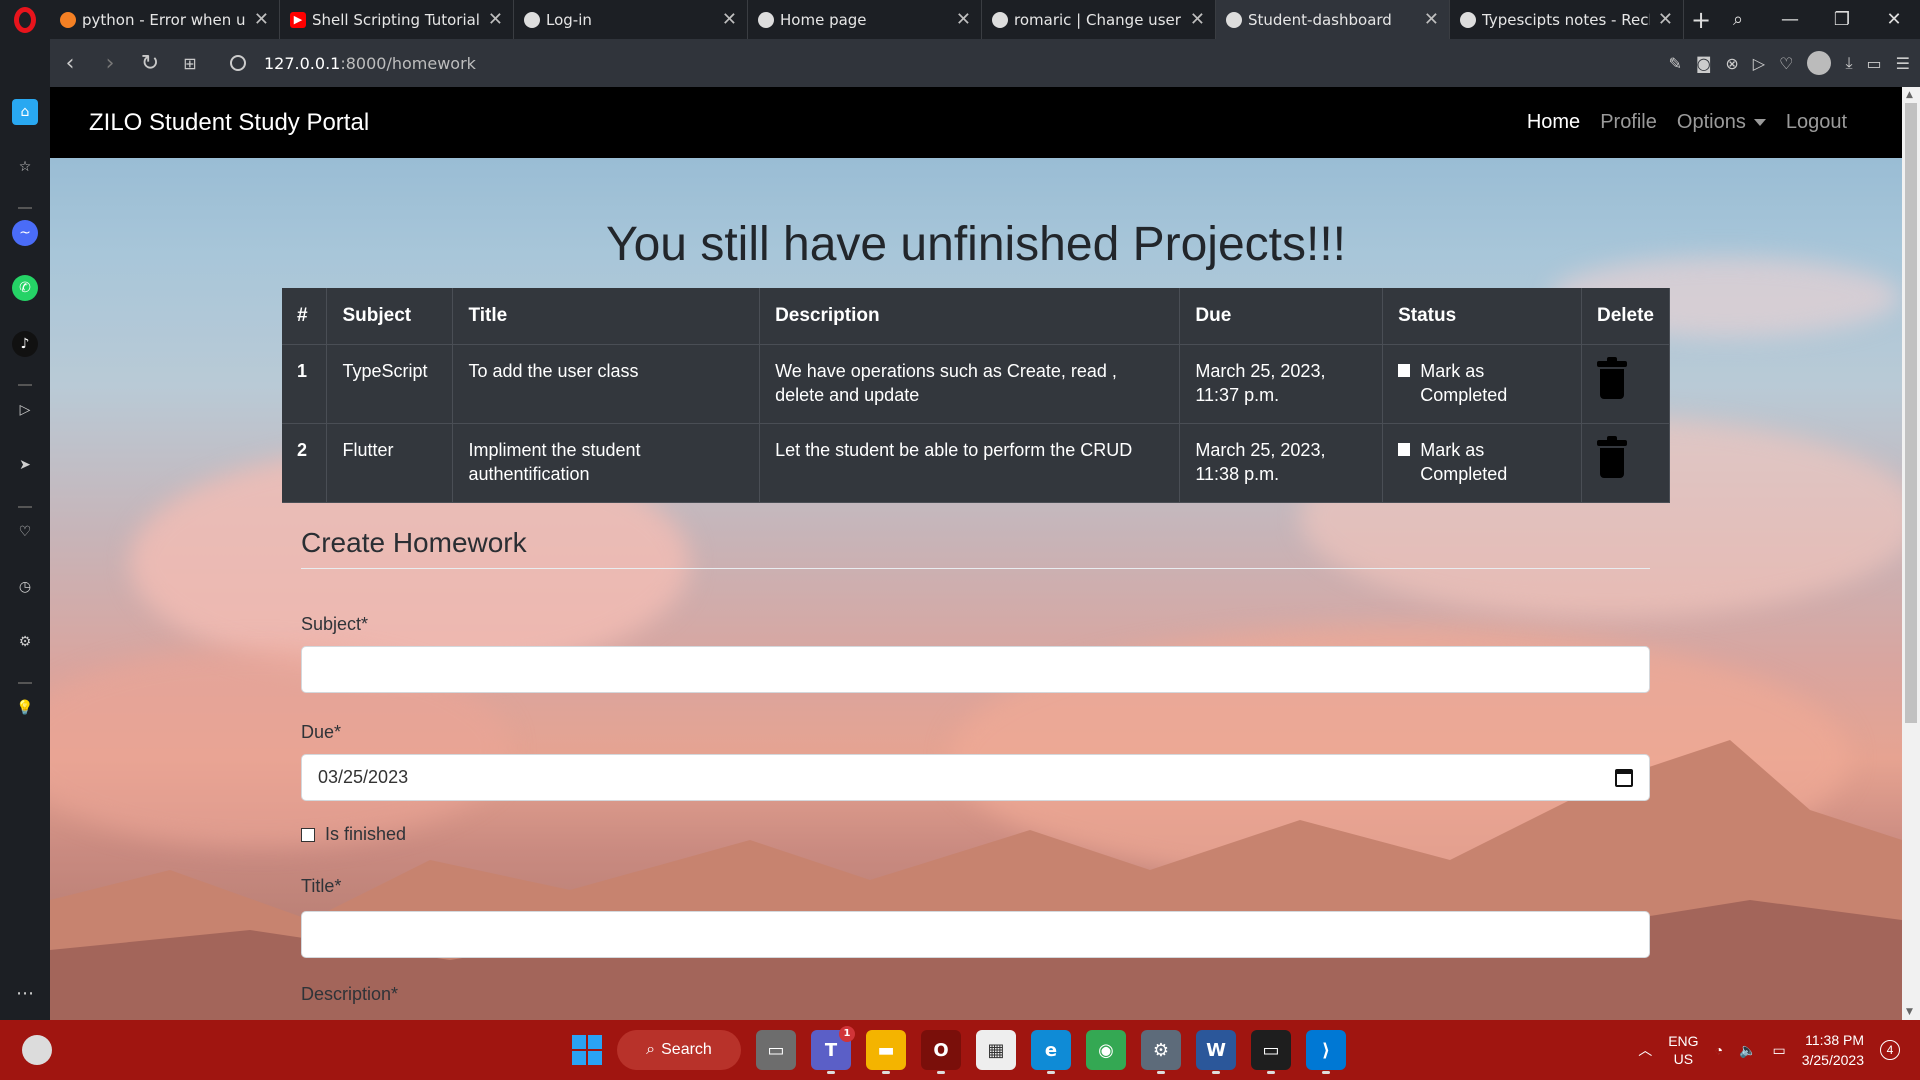  I want to click on lightbulb-icon: 💡, so click(25, 708).